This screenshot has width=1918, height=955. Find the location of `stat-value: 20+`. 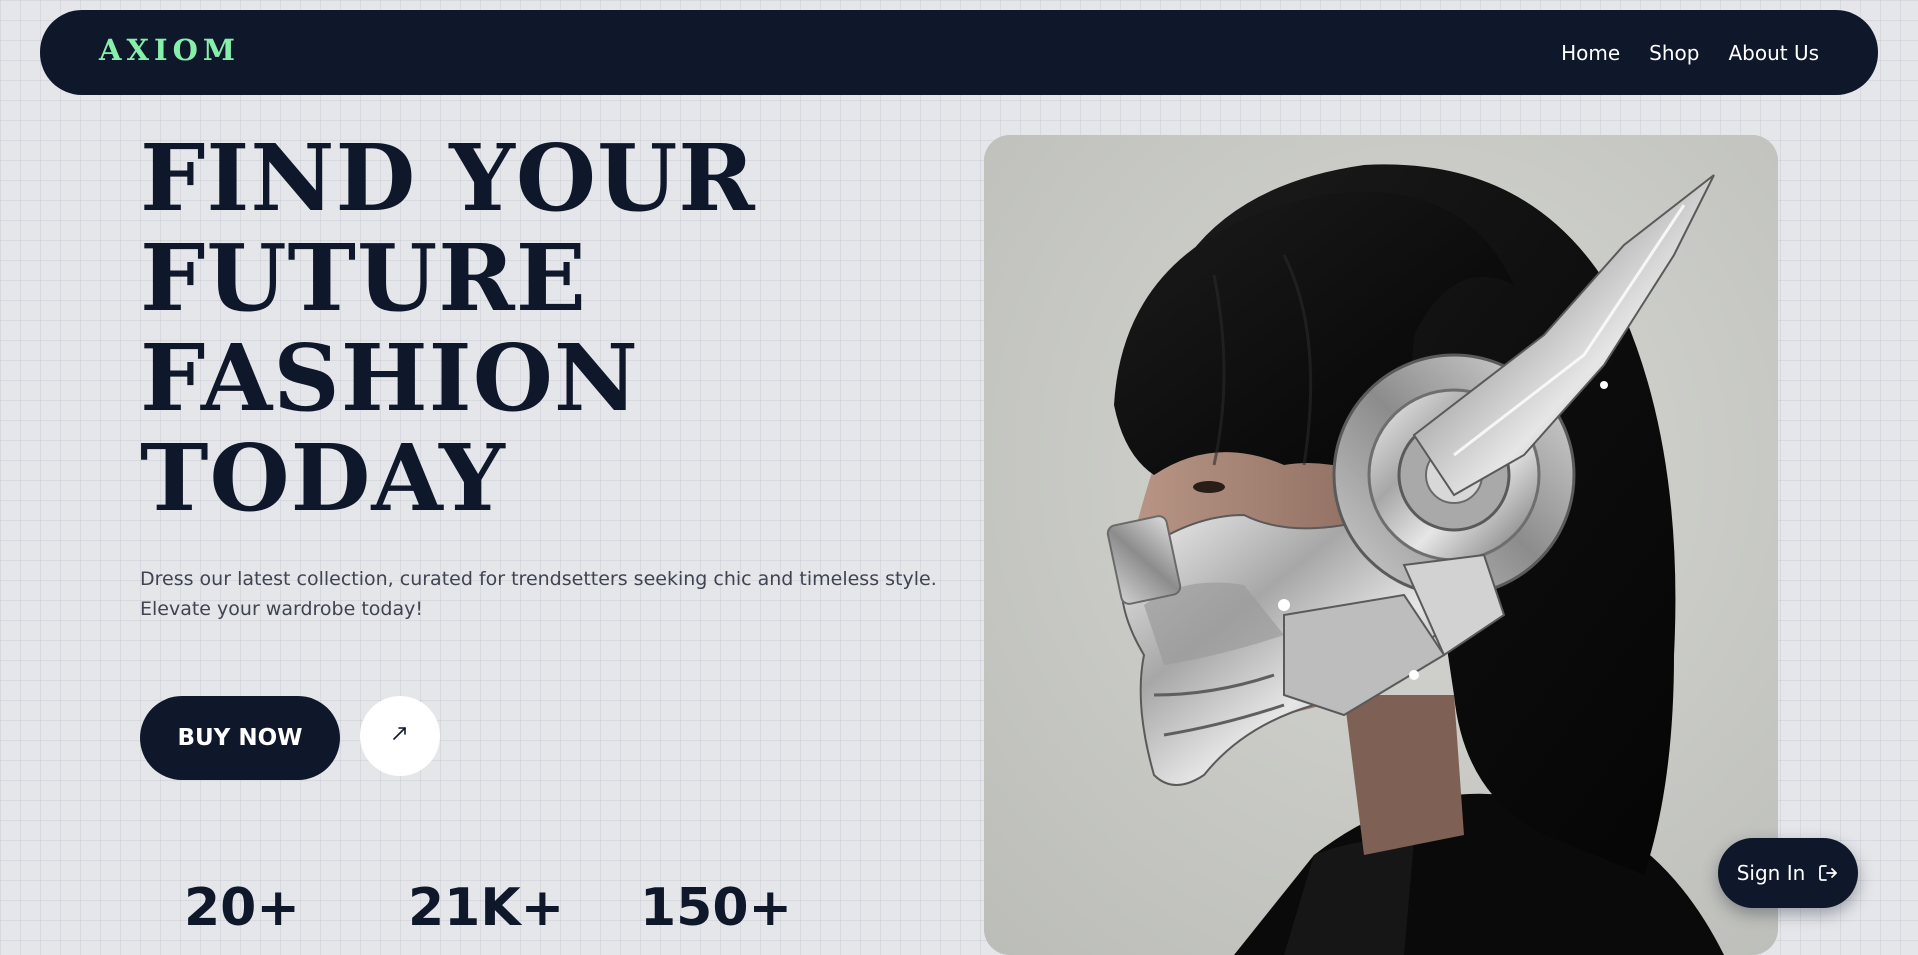

stat-value: 20+ is located at coordinates (242, 908).